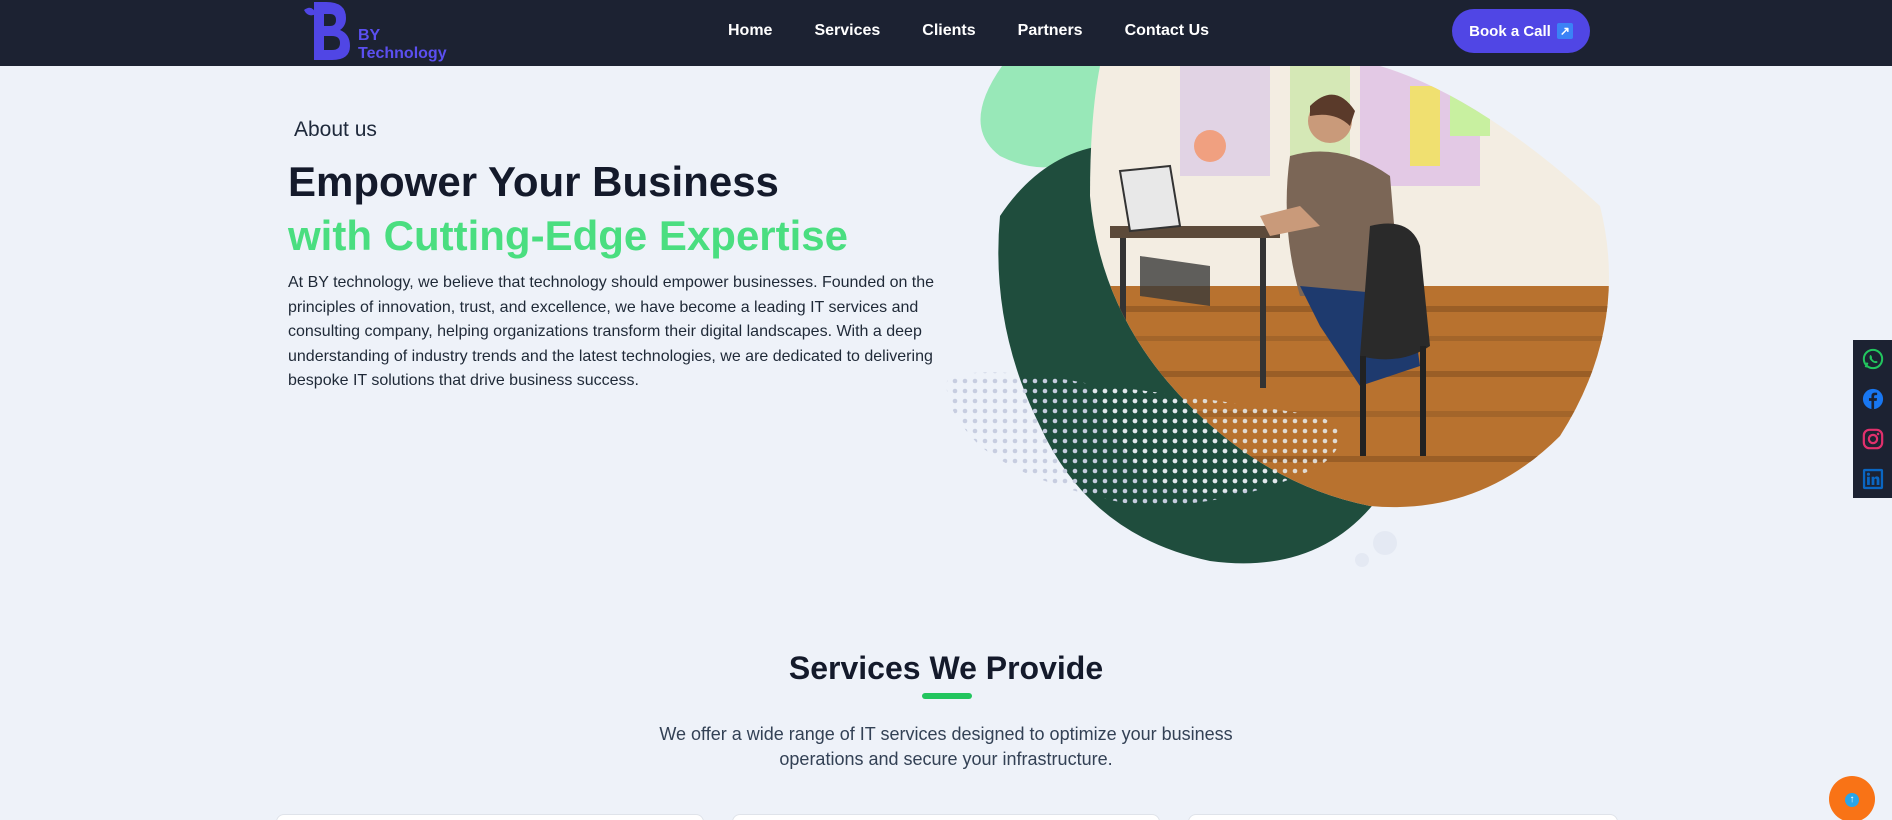 The height and width of the screenshot is (820, 1892). What do you see at coordinates (1167, 31) in the screenshot?
I see `nav-contact-us: Contact Us` at bounding box center [1167, 31].